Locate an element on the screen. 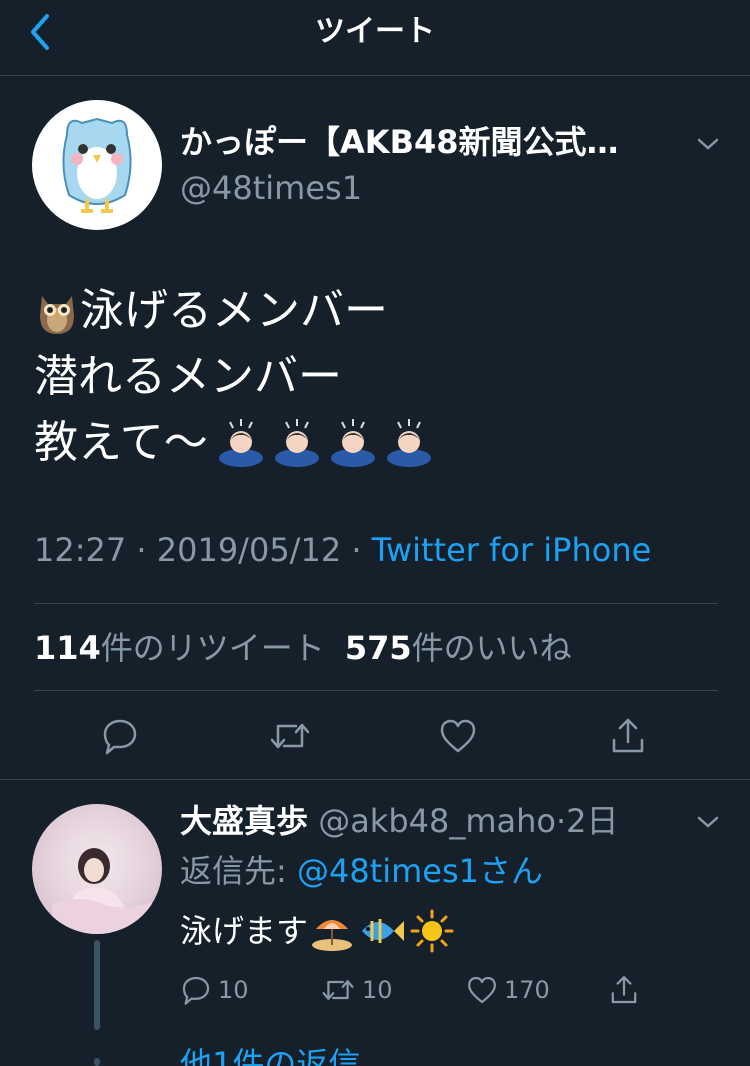  retweet-button is located at coordinates (290, 736).